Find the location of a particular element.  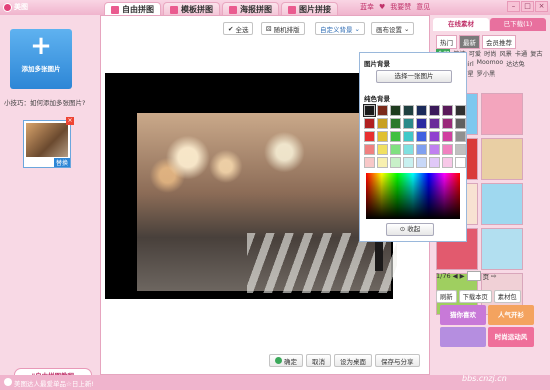

favorite-link: 我要赞 is located at coordinates (400, 7).